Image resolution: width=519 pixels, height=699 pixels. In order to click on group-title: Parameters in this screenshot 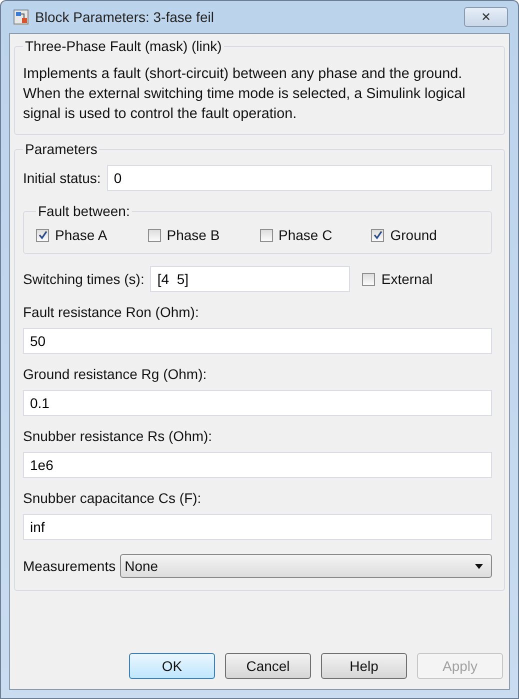, I will do `click(61, 149)`.